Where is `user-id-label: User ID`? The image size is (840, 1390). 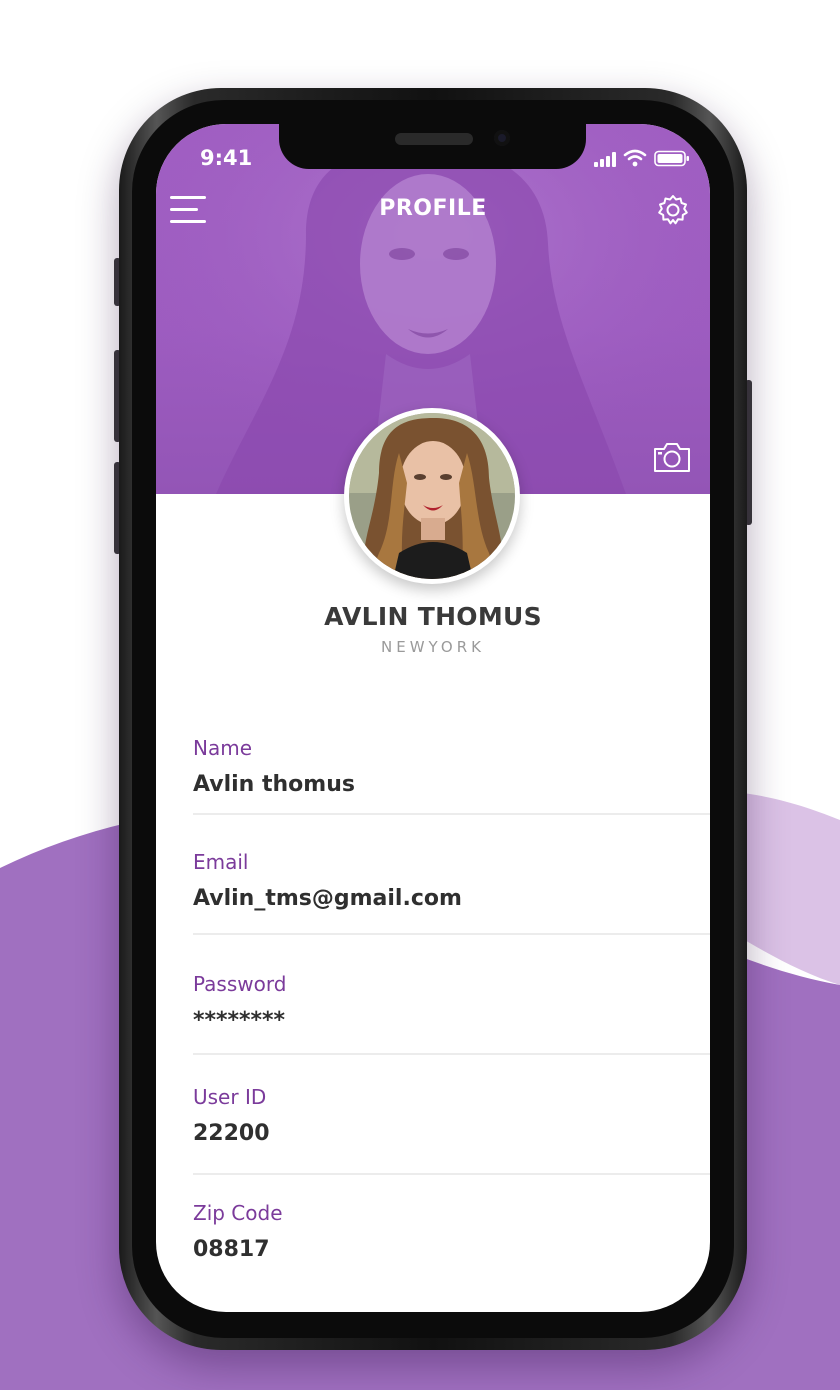
user-id-label: User ID is located at coordinates (230, 1097).